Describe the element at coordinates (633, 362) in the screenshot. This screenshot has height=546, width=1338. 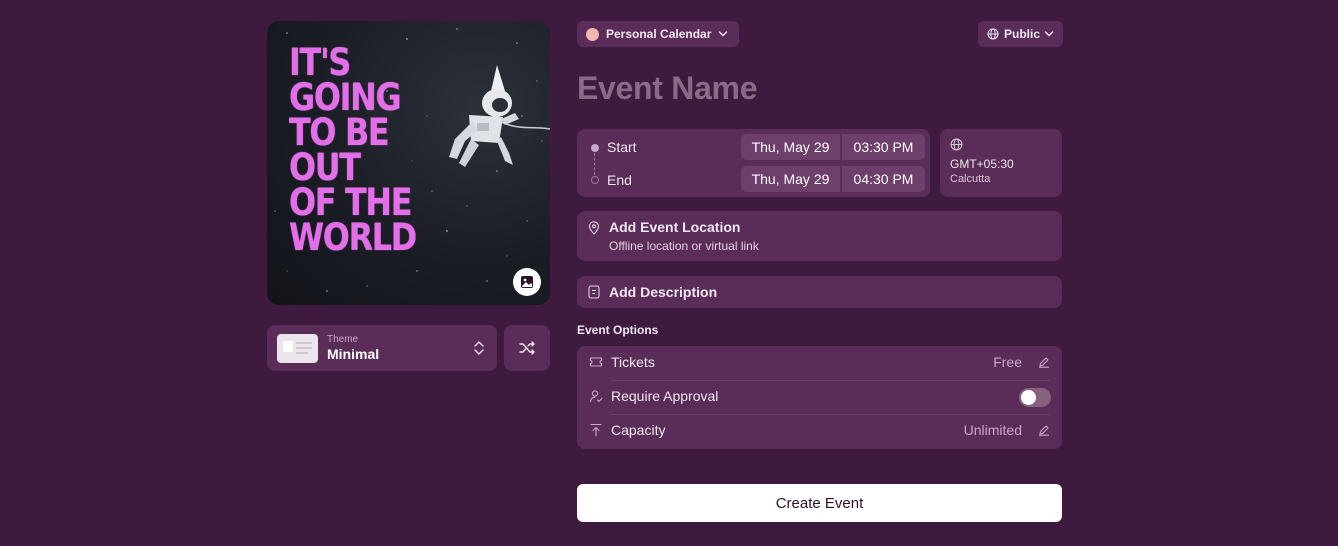
I see `tickets-label: Tickets` at that location.